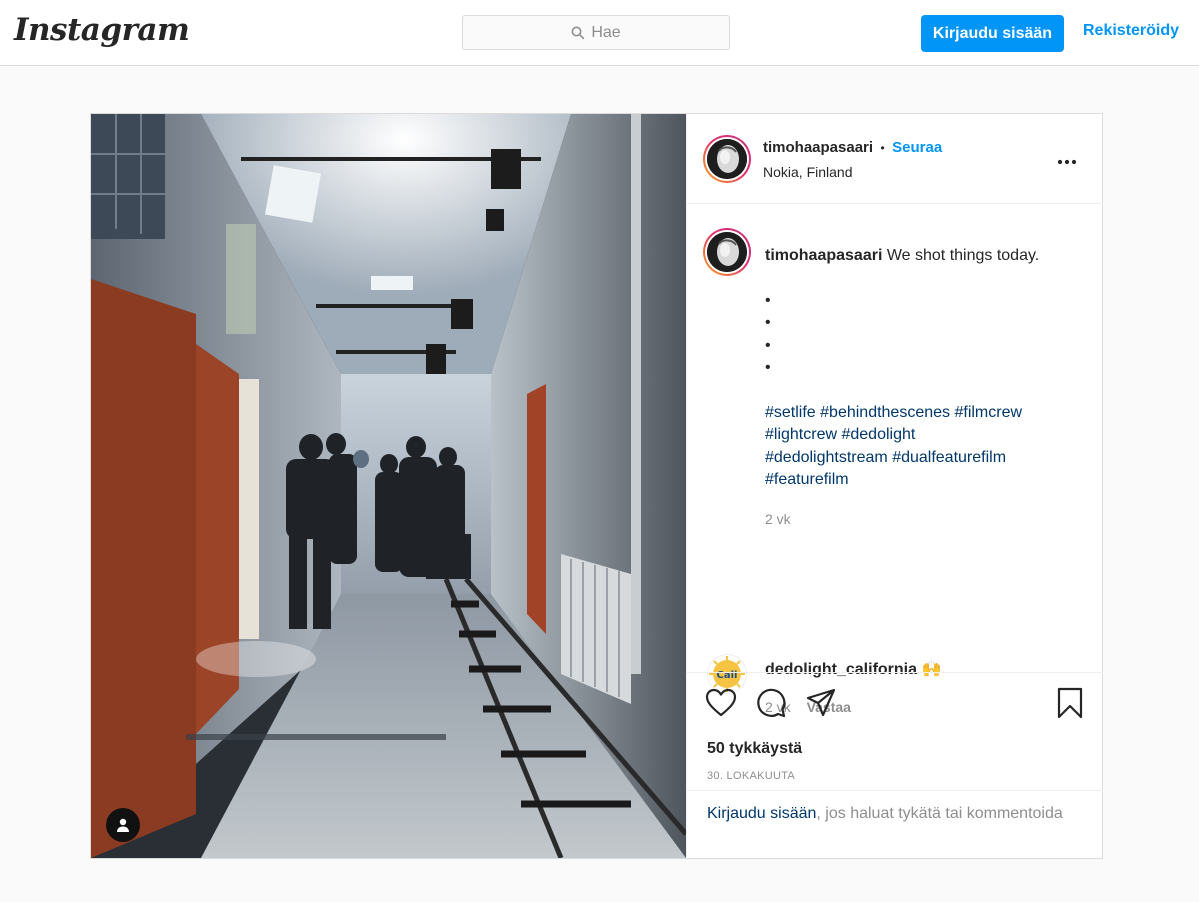 Image resolution: width=1199 pixels, height=902 pixels. Describe the element at coordinates (823, 255) in the screenshot. I see `caption-username: timohaapasaari` at that location.